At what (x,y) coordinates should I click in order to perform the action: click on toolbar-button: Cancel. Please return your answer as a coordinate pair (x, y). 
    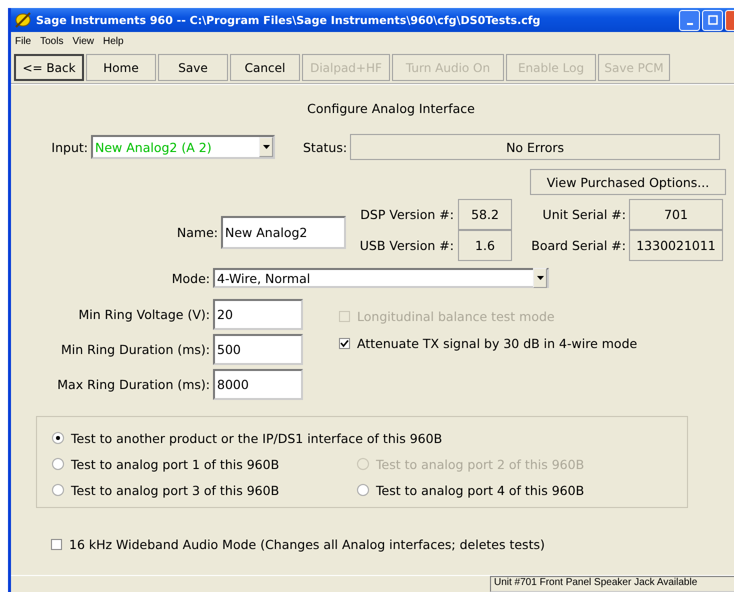
    Looking at the image, I should click on (265, 67).